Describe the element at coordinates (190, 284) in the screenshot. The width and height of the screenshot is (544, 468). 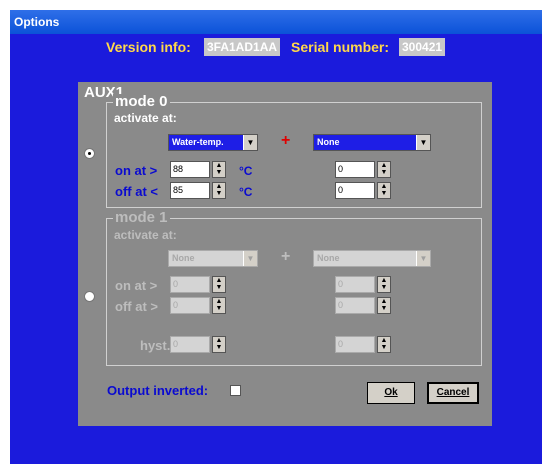
I see `mode1-on-value1: 0` at that location.